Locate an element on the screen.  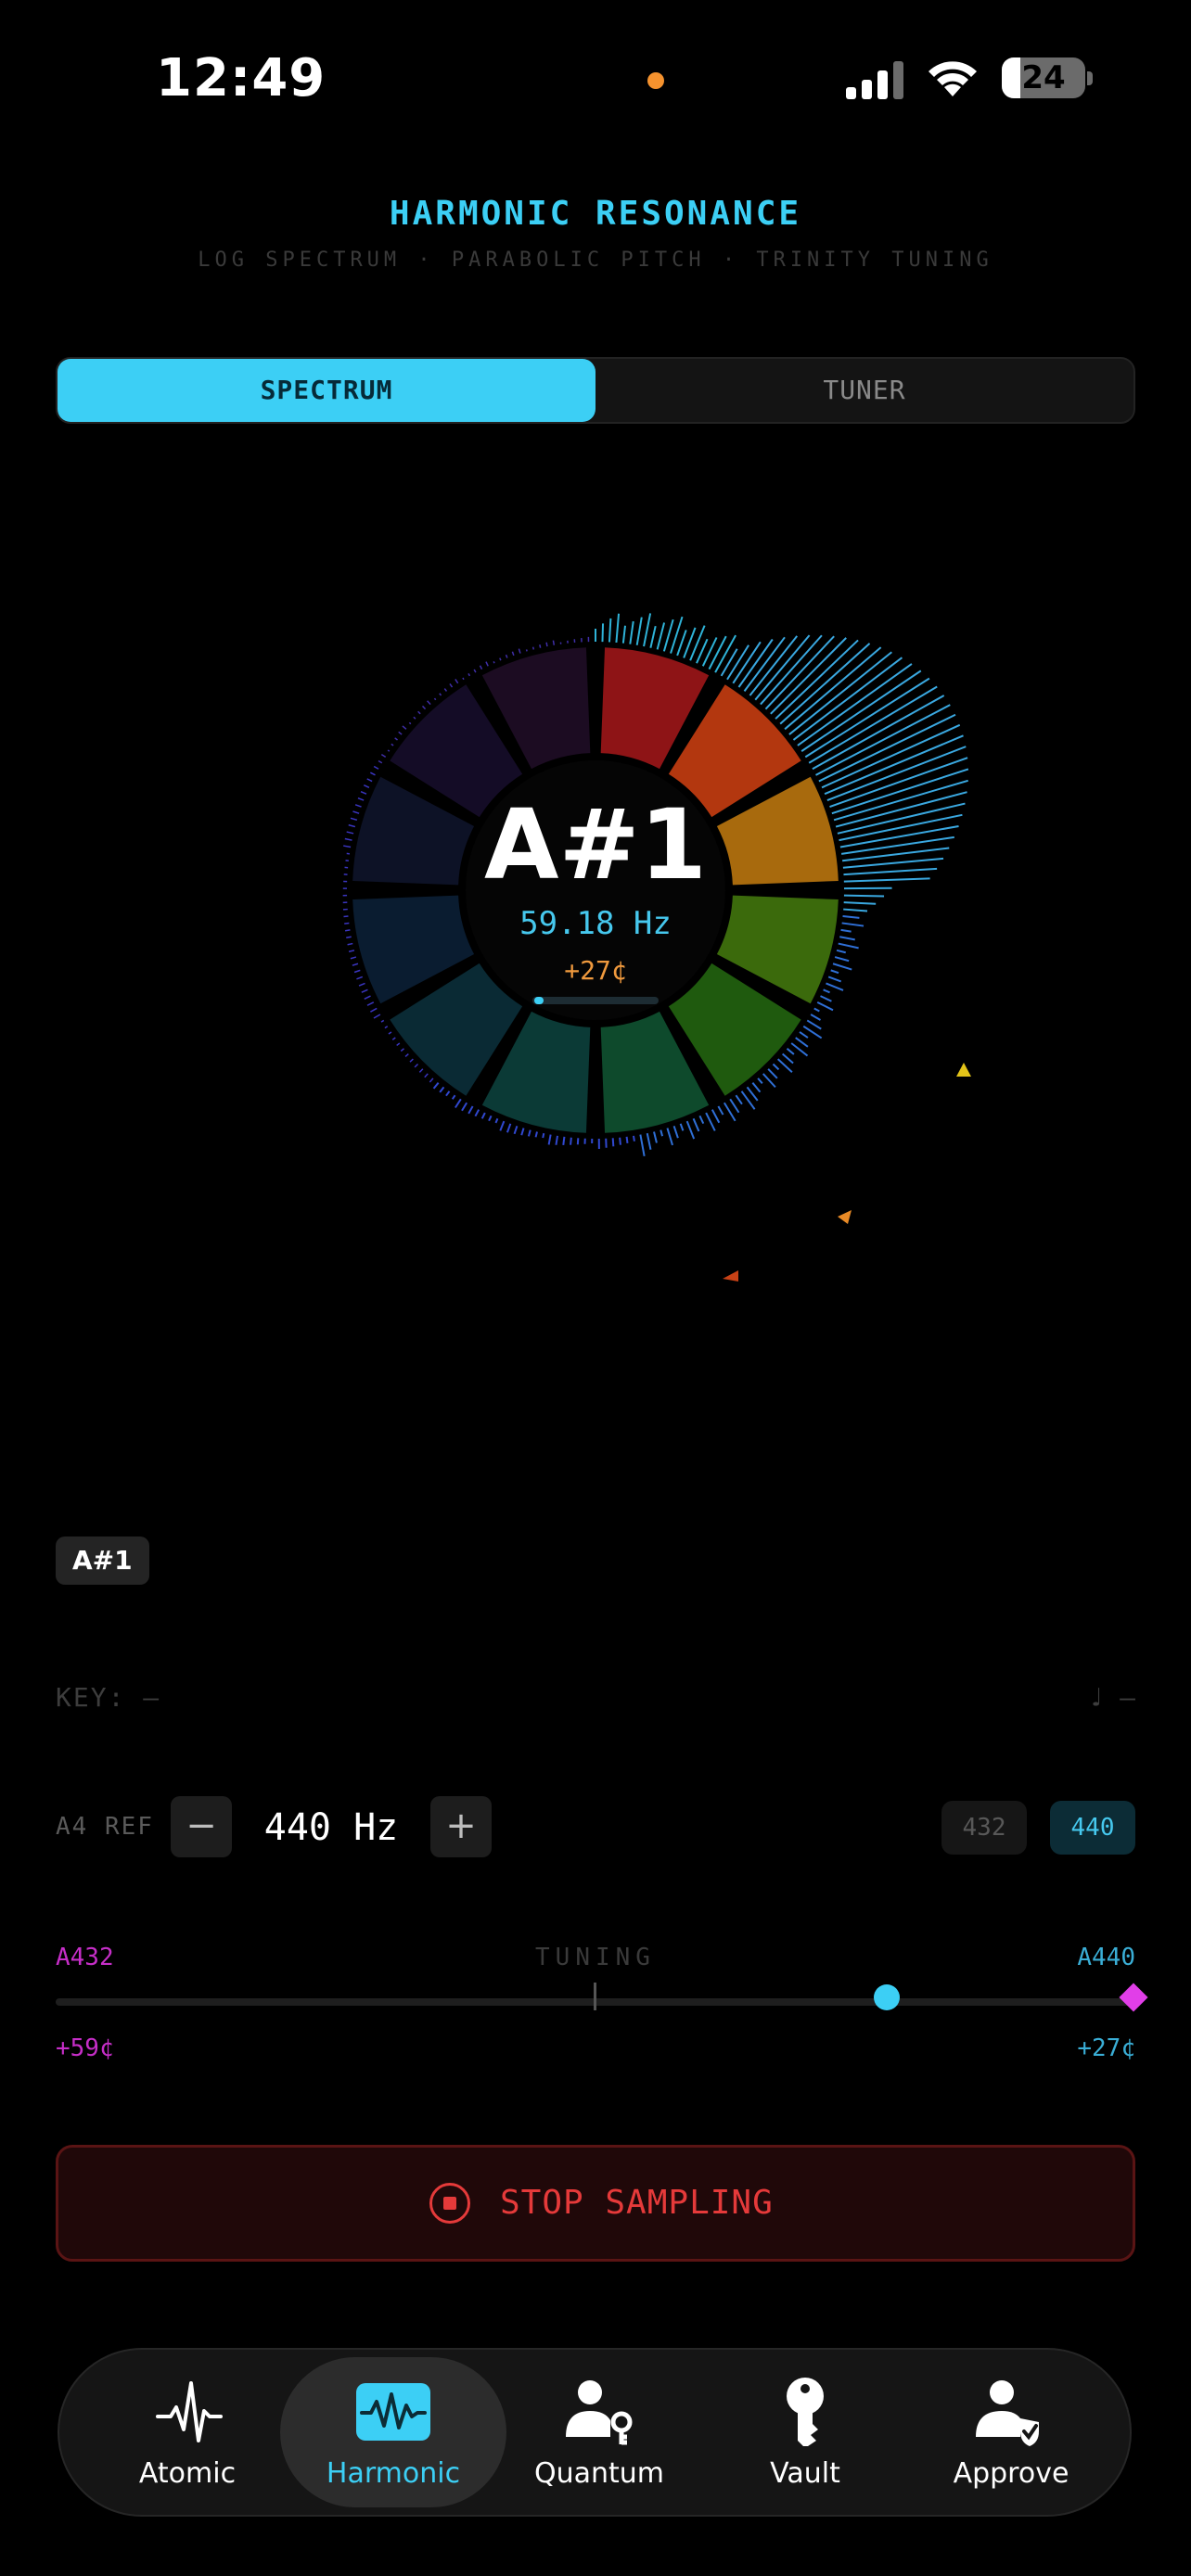
cents-track is located at coordinates (595, 1000).